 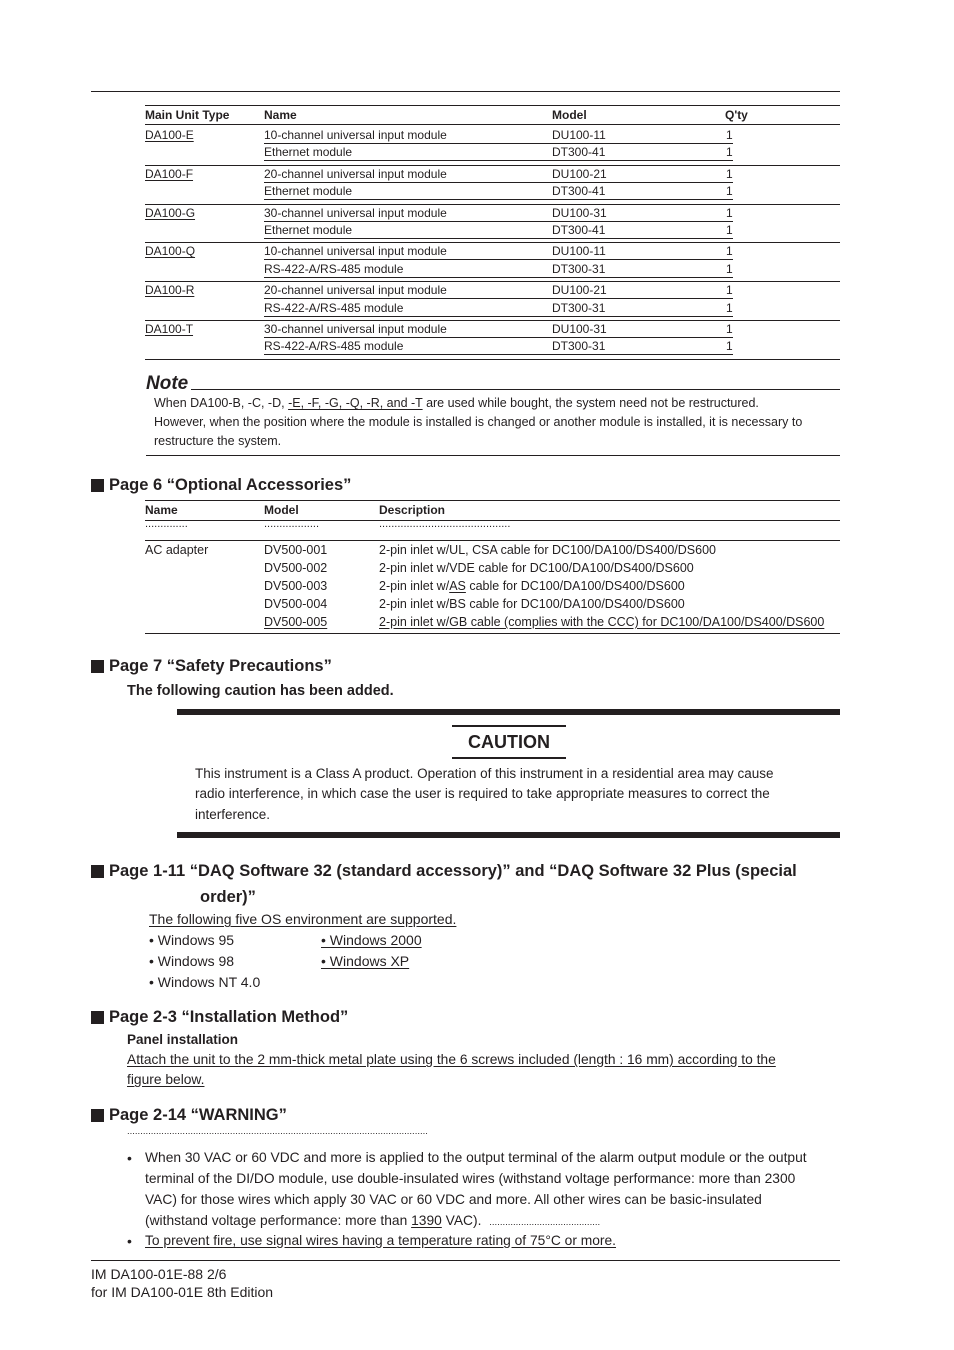 What do you see at coordinates (579, 135) in the screenshot?
I see `model-number: DU100-11` at bounding box center [579, 135].